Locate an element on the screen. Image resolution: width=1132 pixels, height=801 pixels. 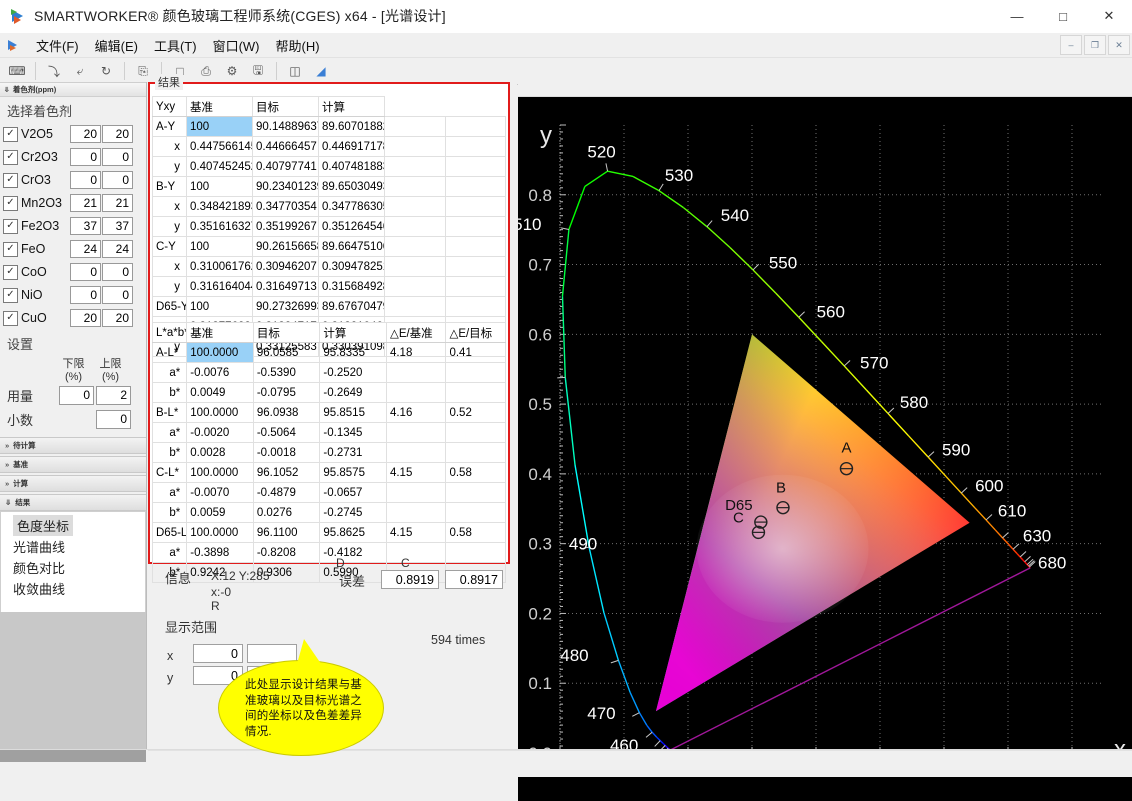
cell-target: 0.0276 is located at coordinates (286, 513).